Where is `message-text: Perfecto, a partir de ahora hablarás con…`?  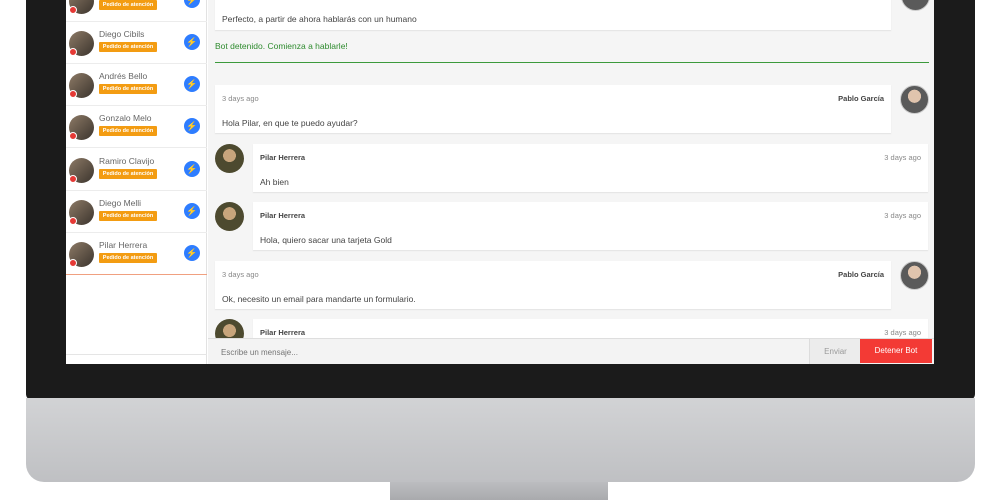 message-text: Perfecto, a partir de ahora hablarás con… is located at coordinates (319, 19).